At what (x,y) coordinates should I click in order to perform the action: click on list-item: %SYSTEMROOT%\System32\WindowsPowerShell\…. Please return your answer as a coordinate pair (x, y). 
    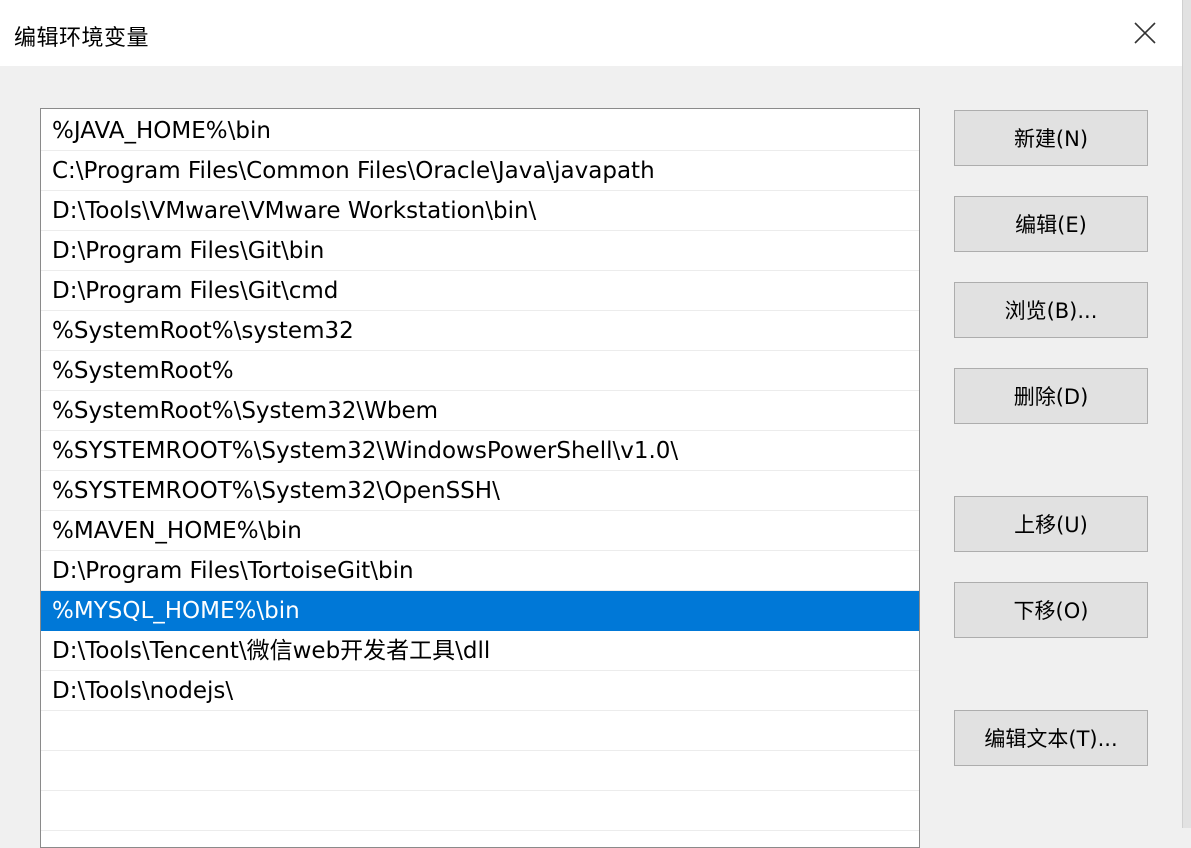
    Looking at the image, I should click on (480, 451).